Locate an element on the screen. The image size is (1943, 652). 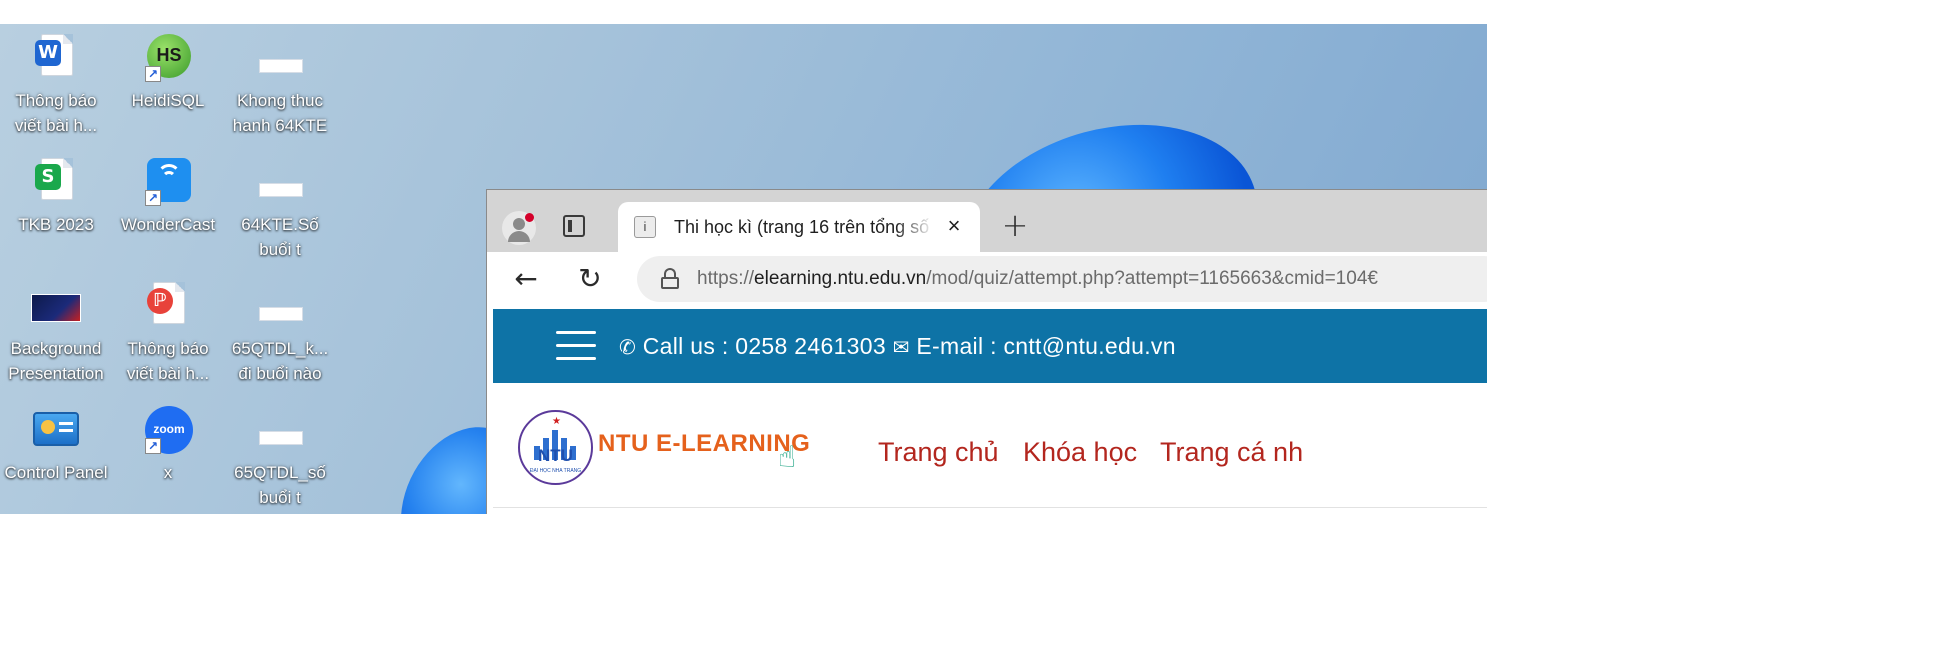
desktop-icon-khong-thuc-hanh: Khong thuc hanh 64KTE is located at coordinates (280, 86).